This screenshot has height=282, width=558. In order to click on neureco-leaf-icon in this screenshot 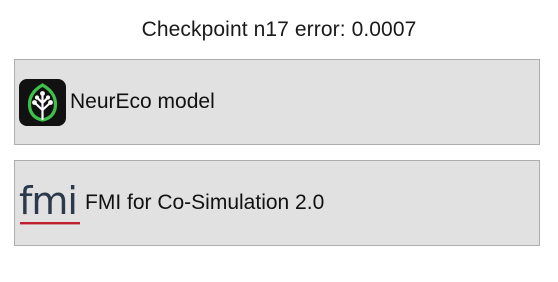, I will do `click(42, 102)`.